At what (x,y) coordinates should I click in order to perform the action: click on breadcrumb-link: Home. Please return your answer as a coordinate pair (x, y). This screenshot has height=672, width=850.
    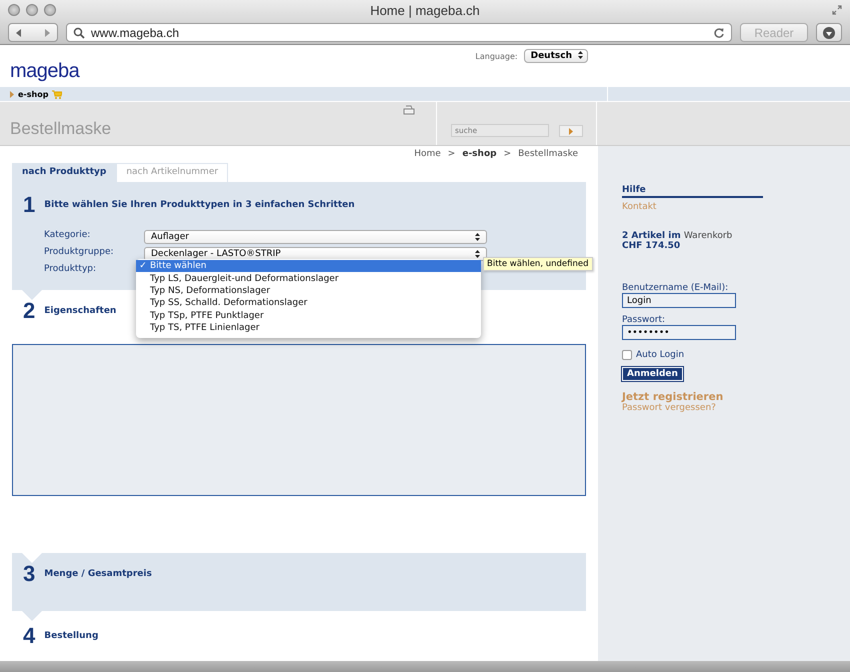
    Looking at the image, I should click on (427, 156).